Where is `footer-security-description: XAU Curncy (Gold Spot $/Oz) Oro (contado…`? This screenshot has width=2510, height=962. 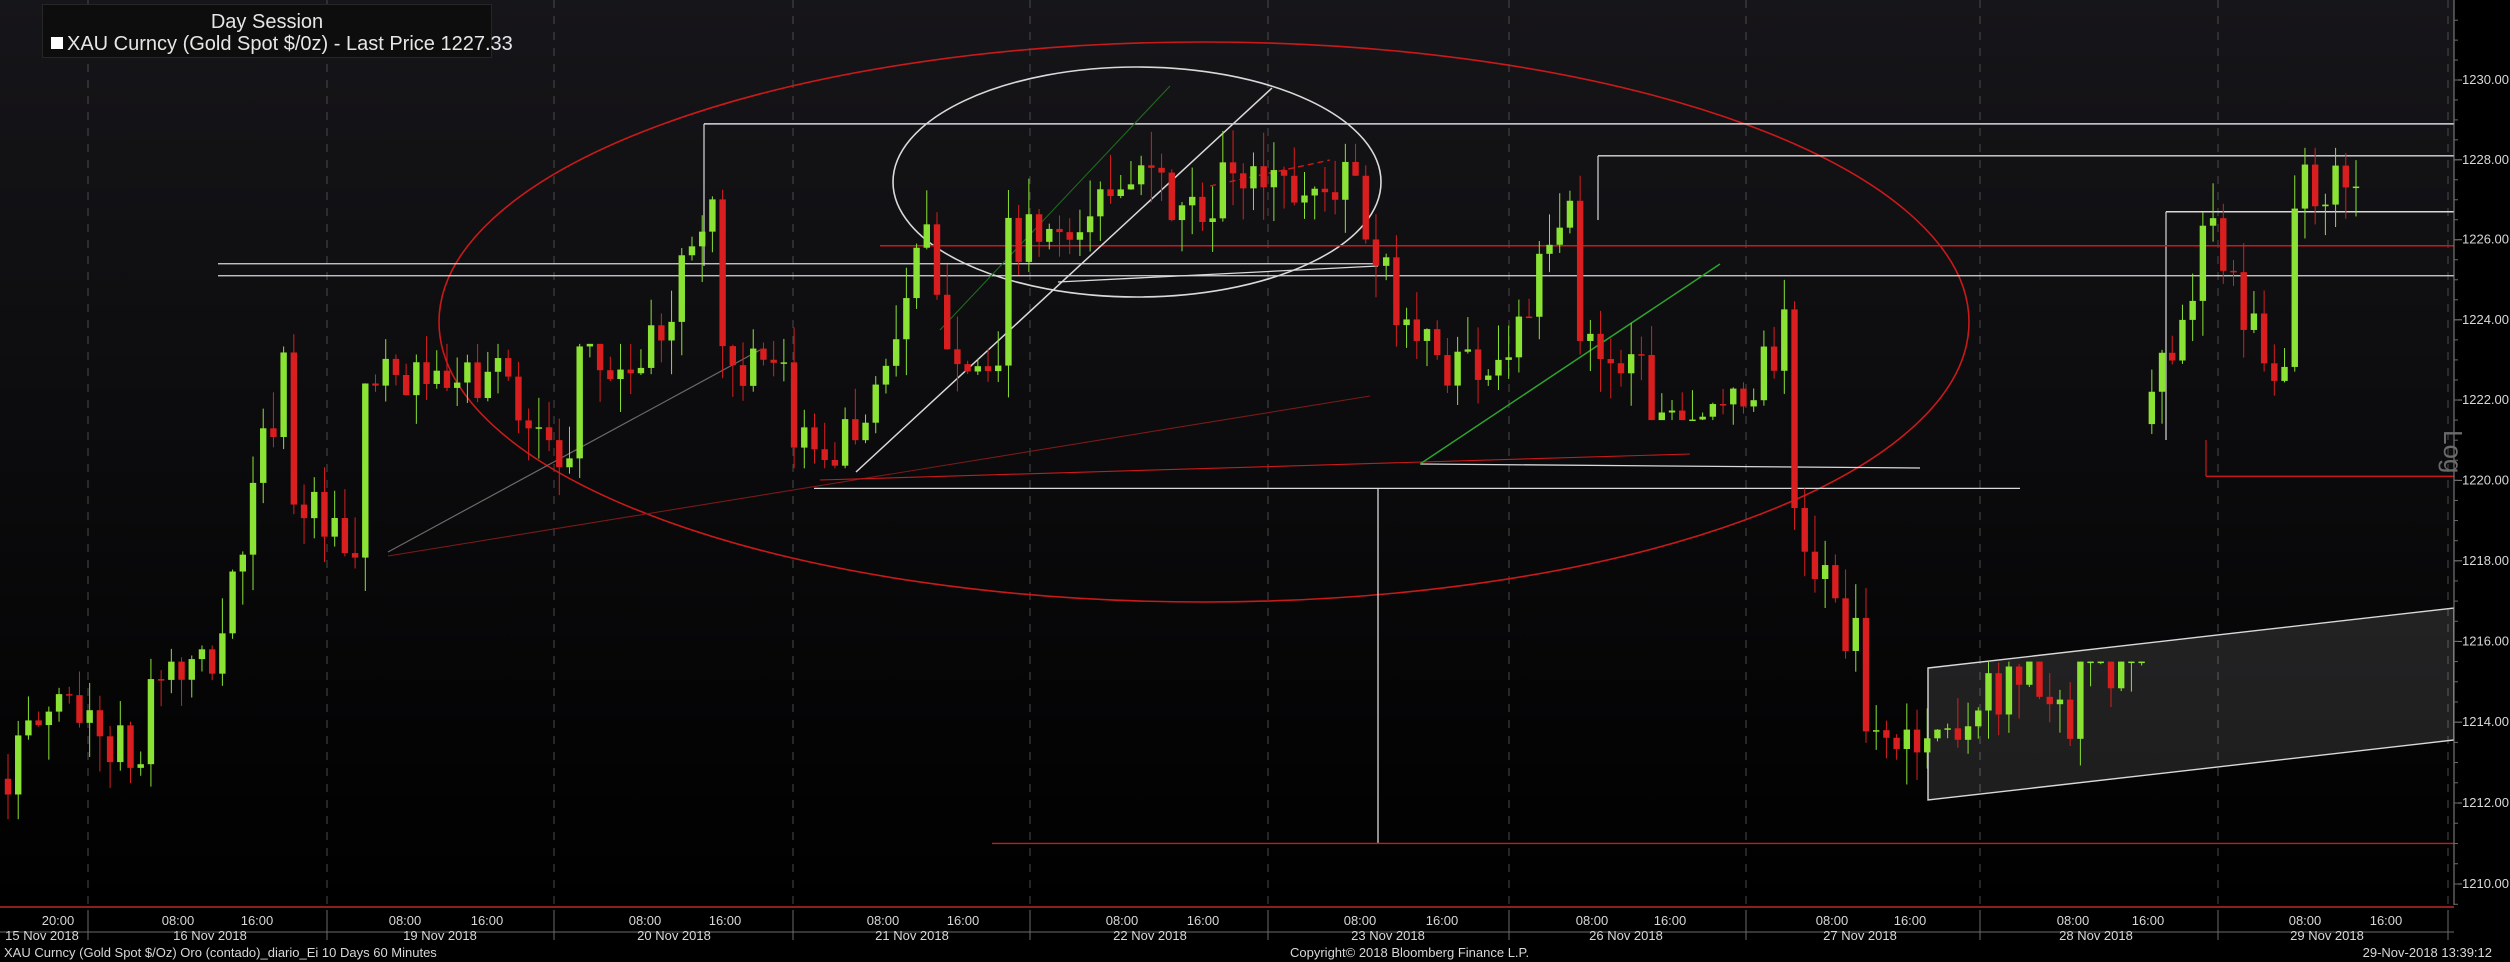
footer-security-description: XAU Curncy (Gold Spot $/Oz) Oro (contado… is located at coordinates (220, 952).